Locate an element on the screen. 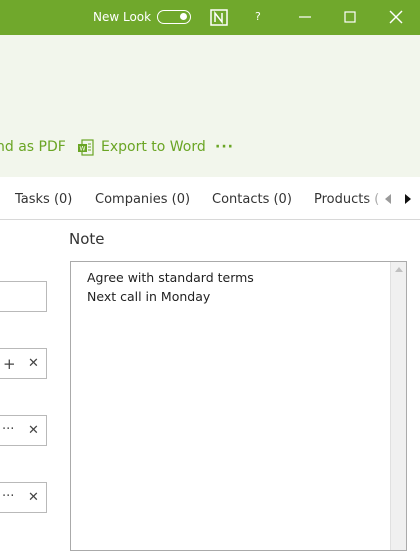  note-scrollbar is located at coordinates (398, 406).